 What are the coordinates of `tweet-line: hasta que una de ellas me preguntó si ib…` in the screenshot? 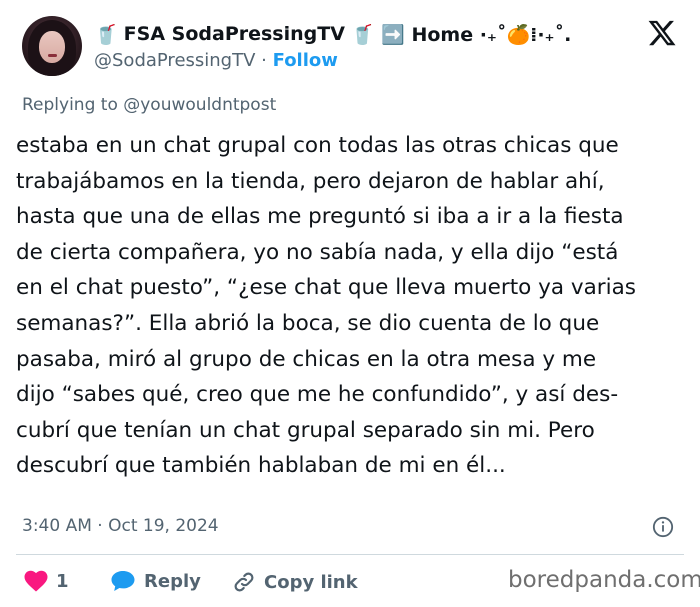 It's located at (320, 217).